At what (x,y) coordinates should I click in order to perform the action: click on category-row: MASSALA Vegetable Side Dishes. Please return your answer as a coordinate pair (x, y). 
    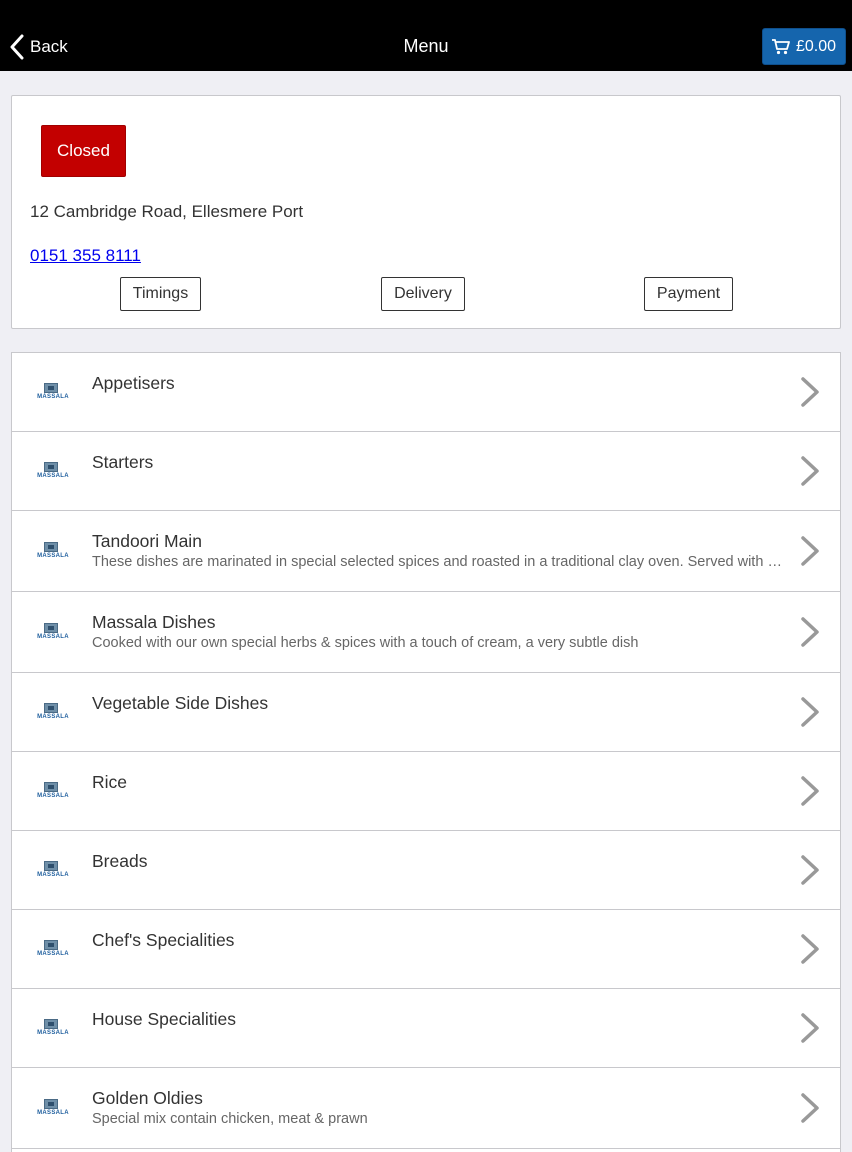
    Looking at the image, I should click on (426, 712).